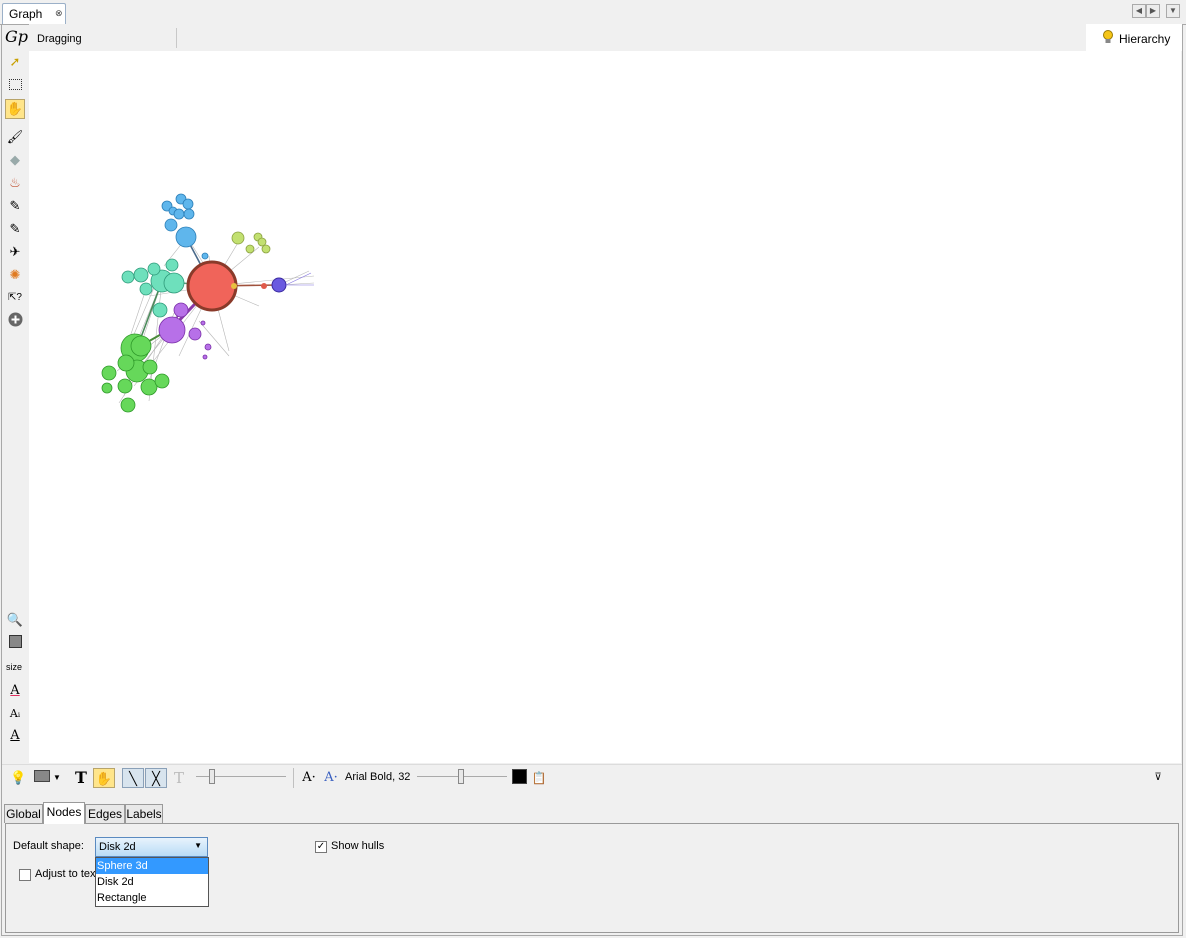  What do you see at coordinates (15, 137) in the screenshot?
I see `brush-icon: 🖌` at bounding box center [15, 137].